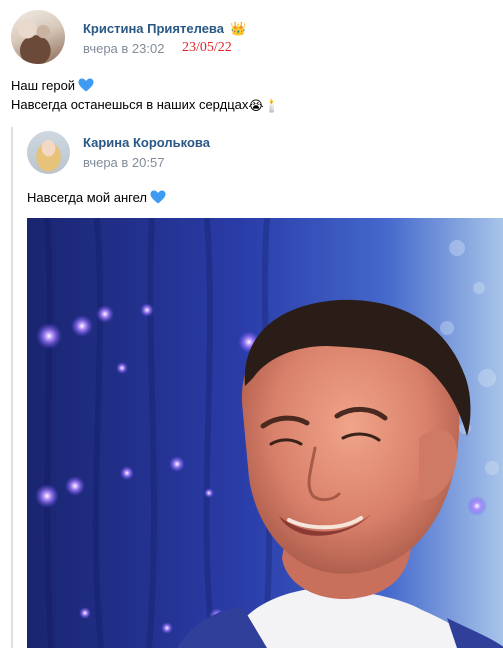 This screenshot has width=503, height=648. Describe the element at coordinates (256, 105) in the screenshot. I see `crying-face-icon: 😭` at that location.